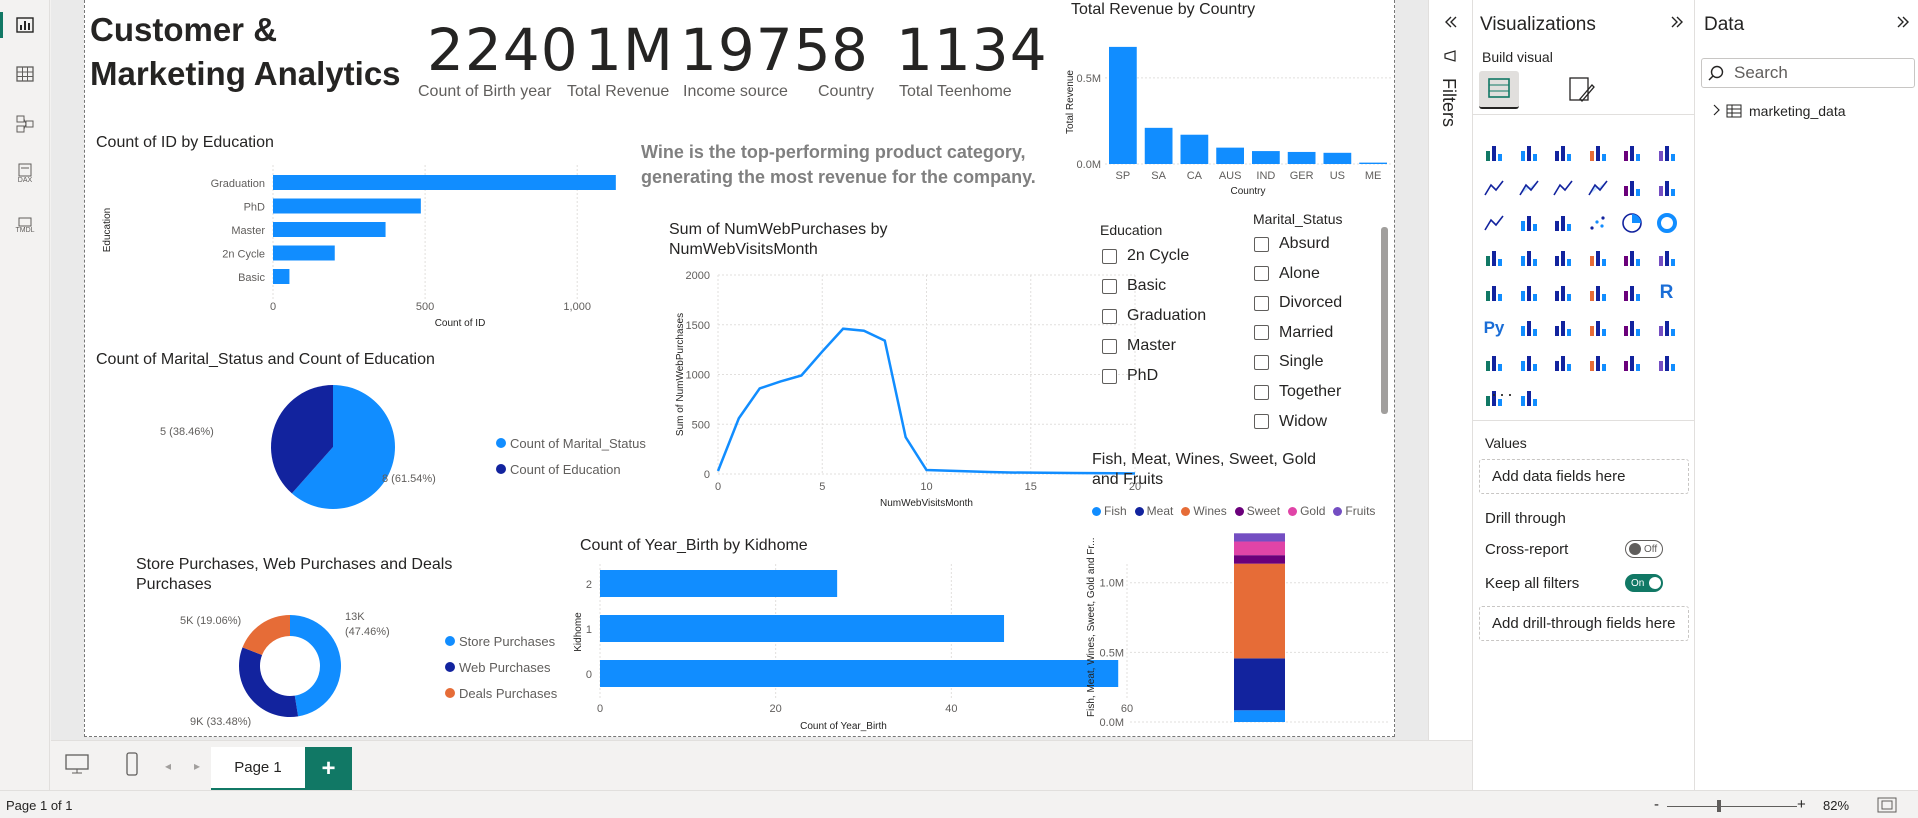 The image size is (1918, 818). What do you see at coordinates (1598, 223) in the screenshot?
I see `scatter-icon` at bounding box center [1598, 223].